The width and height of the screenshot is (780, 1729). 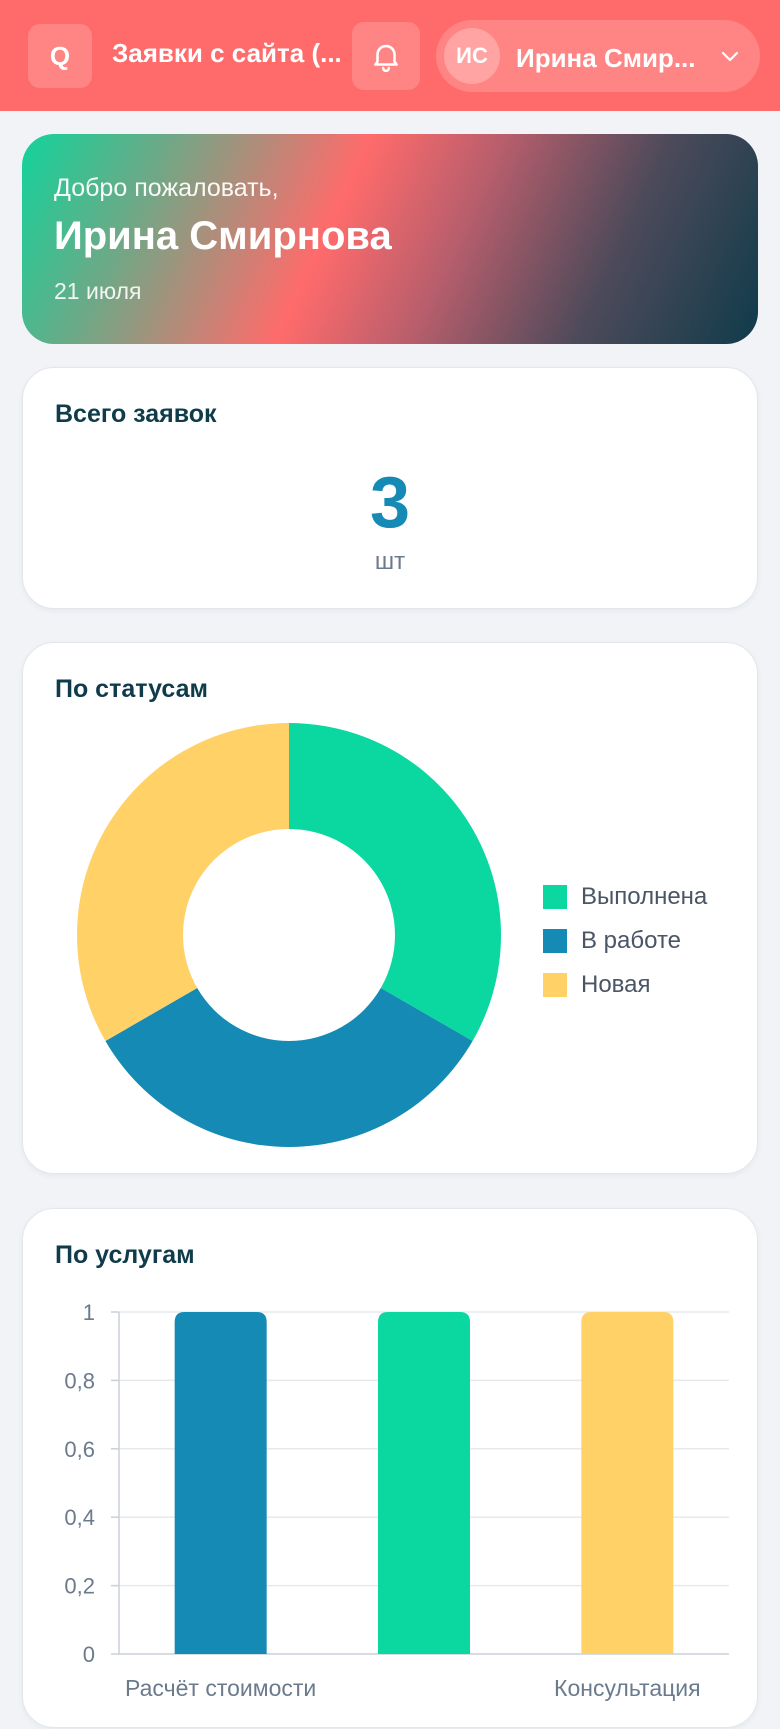 I want to click on legend-item: В работе, so click(x=625, y=941).